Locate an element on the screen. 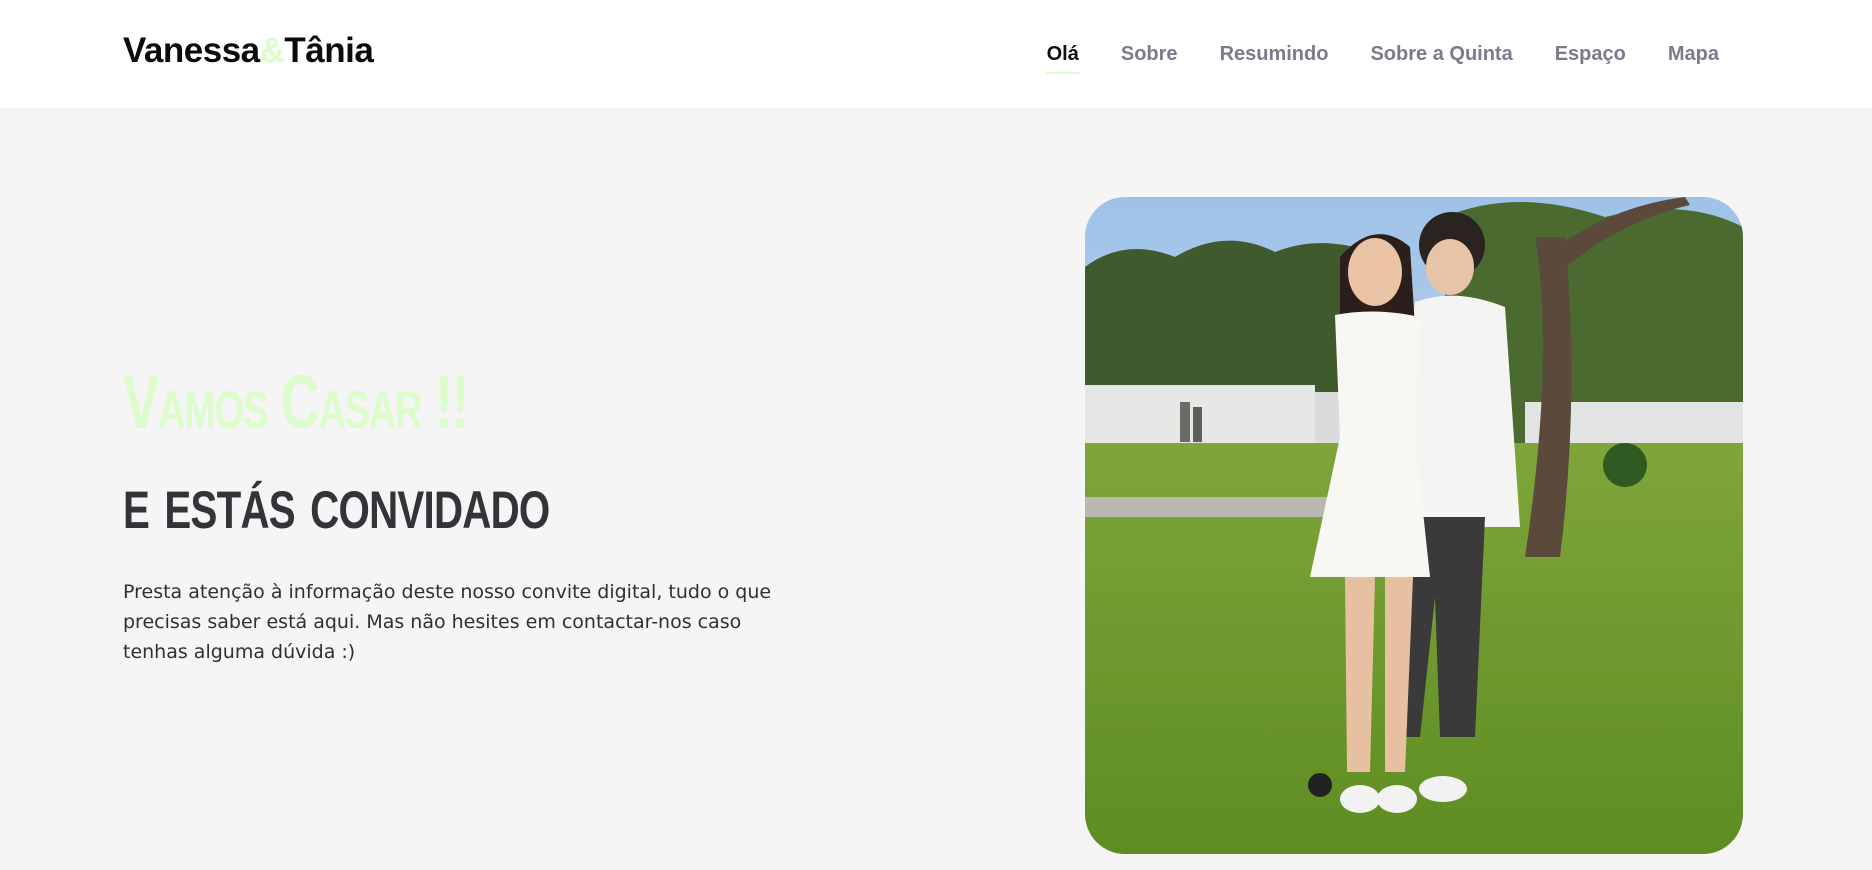 This screenshot has height=870, width=1872. nav-item-espaco: Espaço is located at coordinates (1590, 54).